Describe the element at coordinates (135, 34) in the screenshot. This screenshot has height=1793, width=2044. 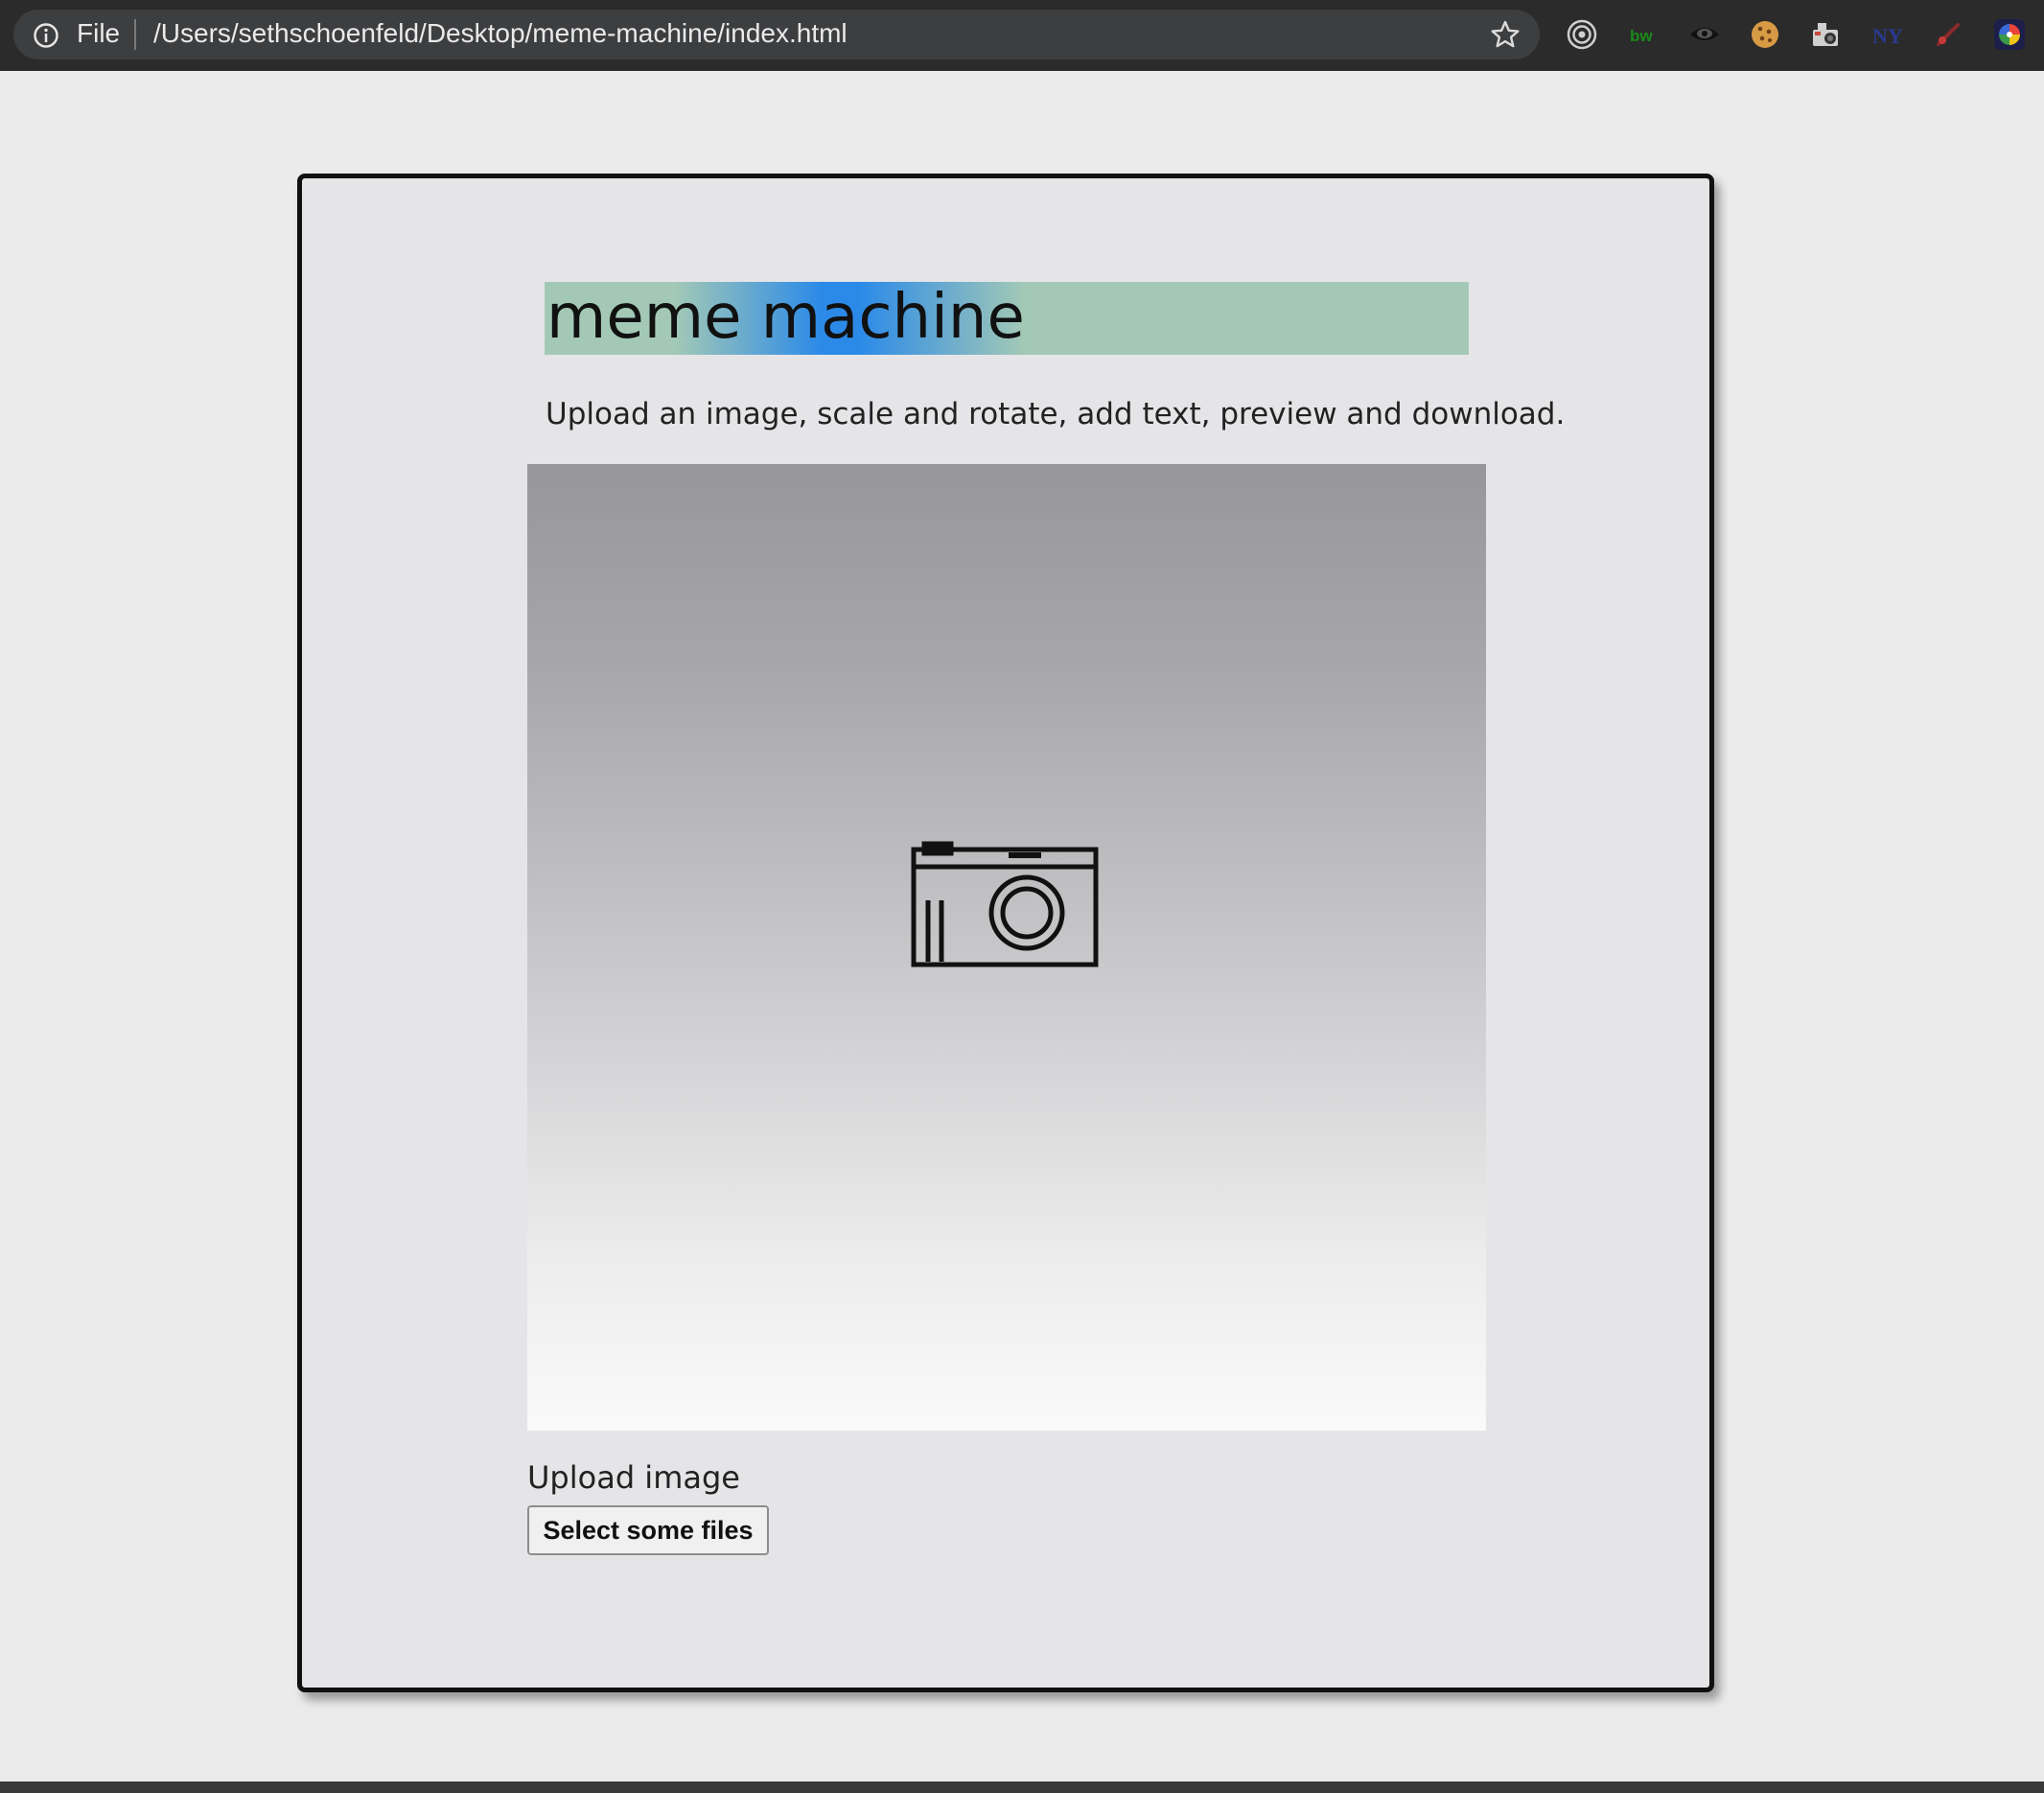
I see `url-divider` at that location.